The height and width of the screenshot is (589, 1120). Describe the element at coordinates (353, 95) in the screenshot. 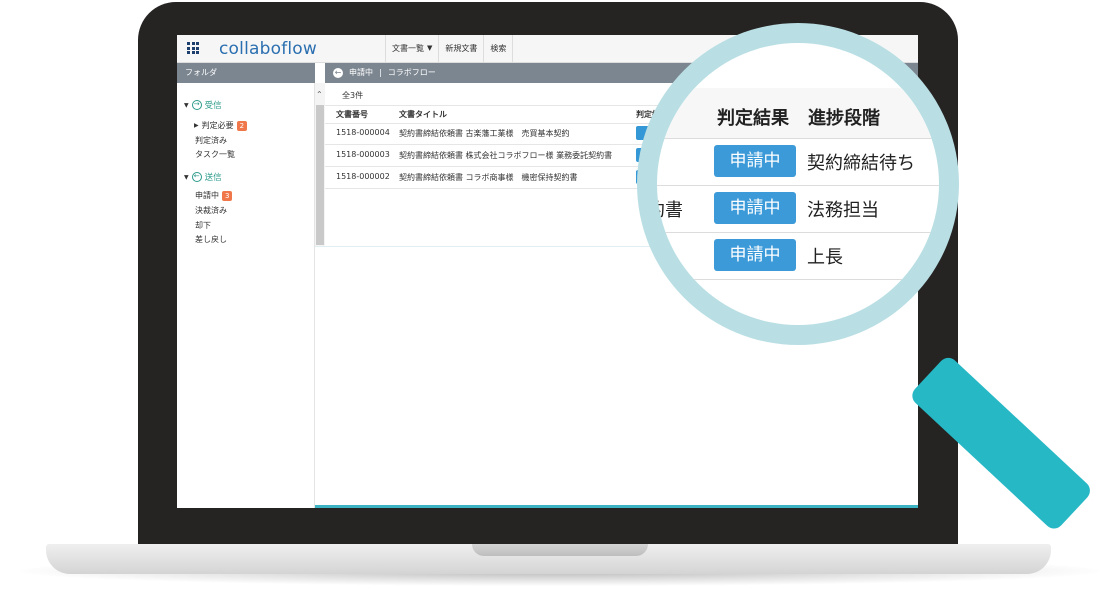

I see `result-count: 全3件` at that location.